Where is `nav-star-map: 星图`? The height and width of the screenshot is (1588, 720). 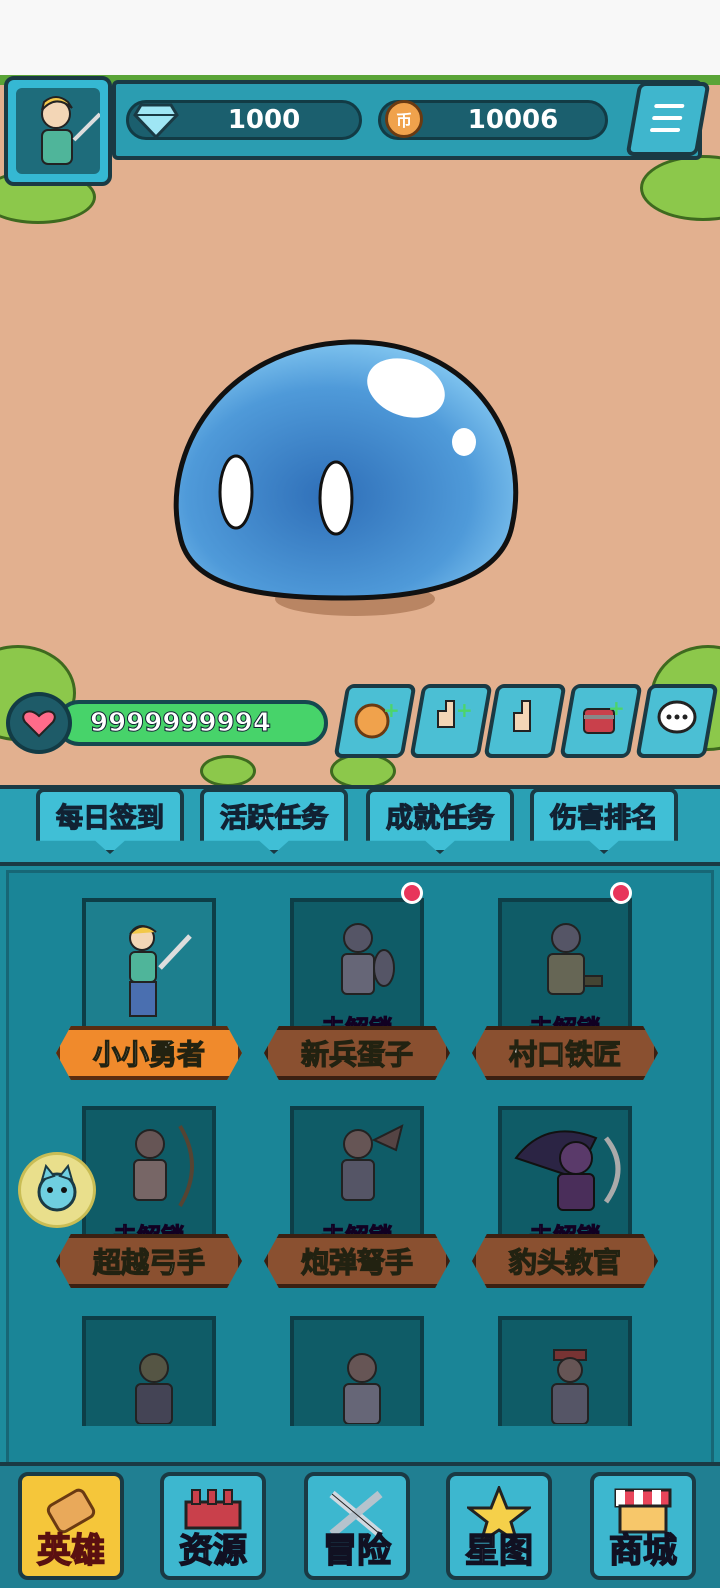
nav-star-map: 星图 is located at coordinates (499, 1526).